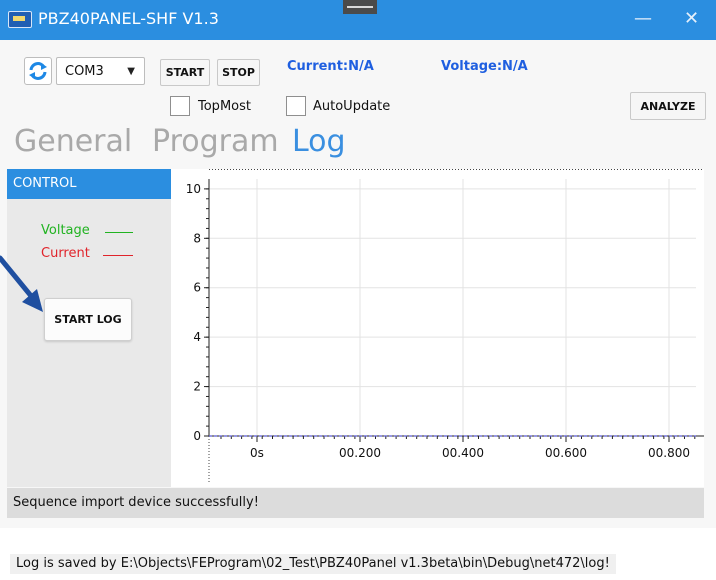 This screenshot has width=716, height=580. I want to click on y-tick-label: 6, so click(197, 288).